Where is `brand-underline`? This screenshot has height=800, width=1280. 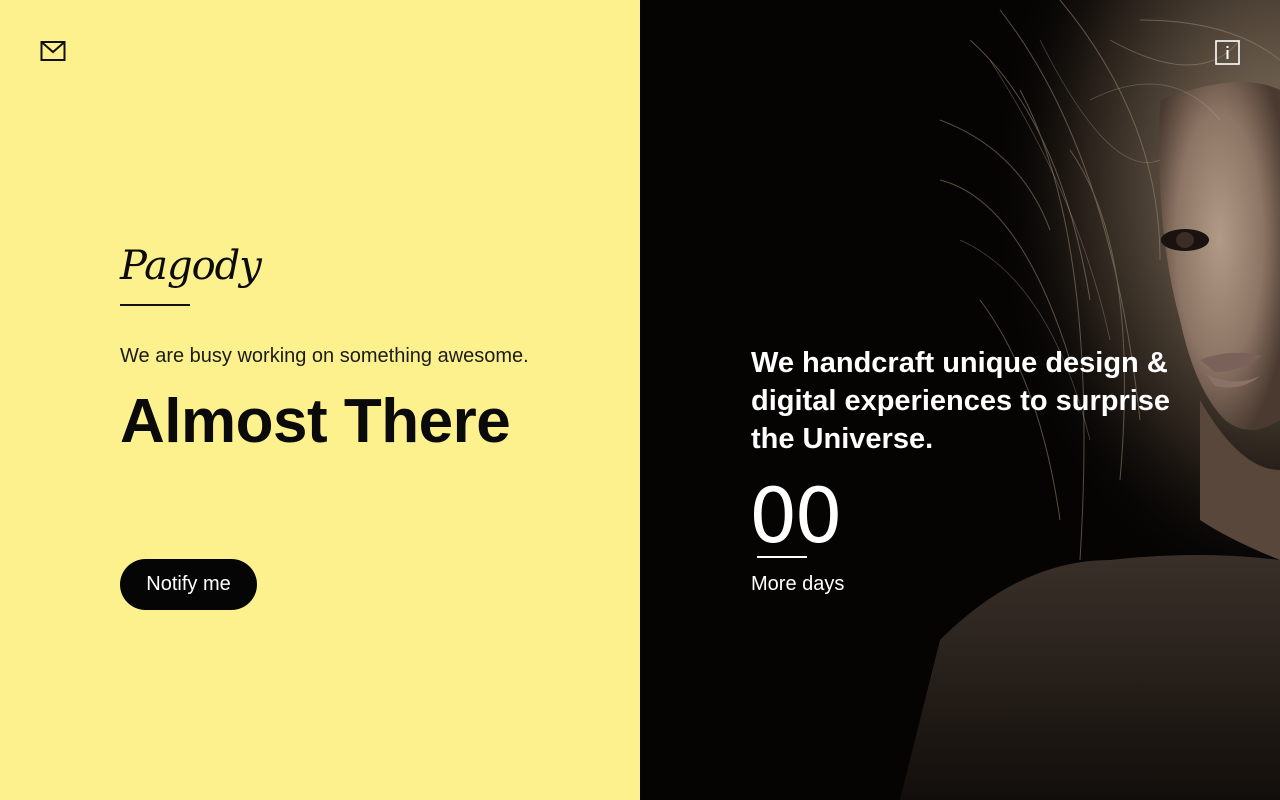 brand-underline is located at coordinates (155, 305).